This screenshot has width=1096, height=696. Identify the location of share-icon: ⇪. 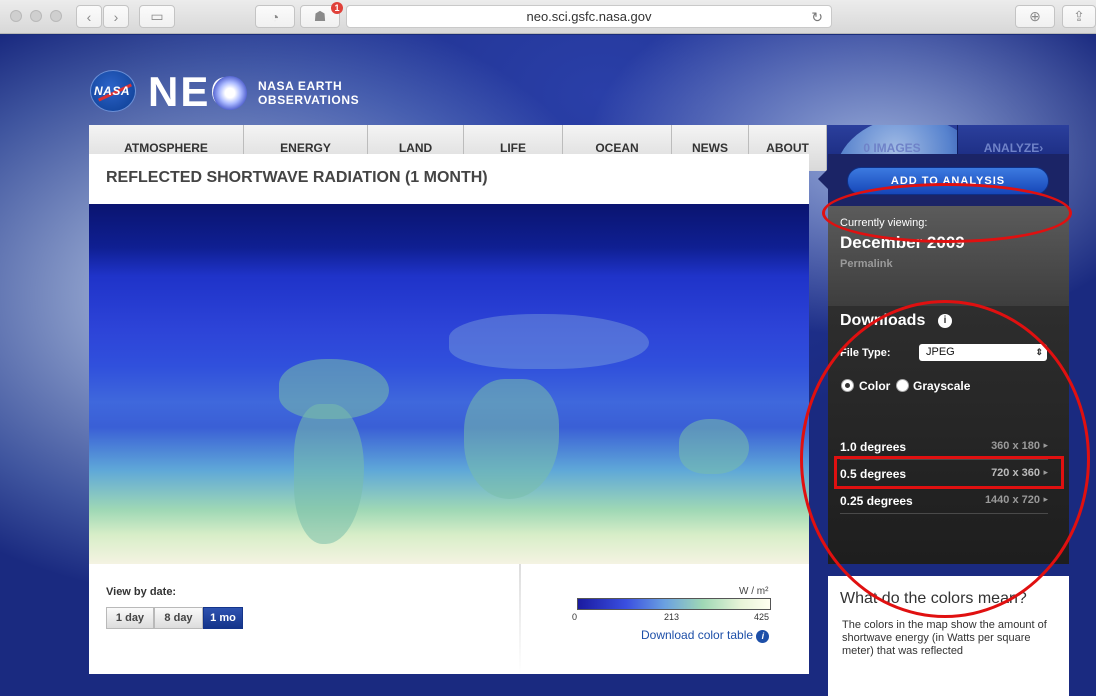
(1079, 16).